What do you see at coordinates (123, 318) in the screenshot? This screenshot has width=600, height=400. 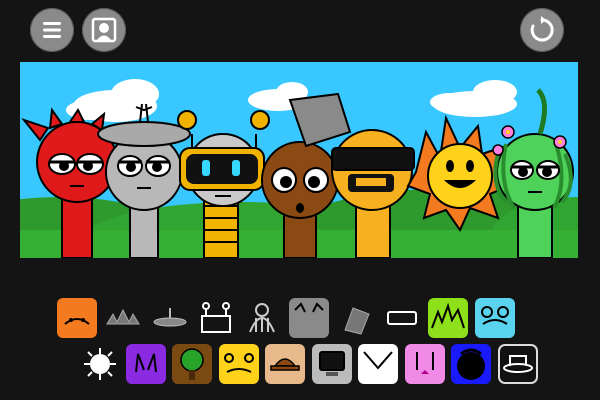 I see `gray-spikes-slot` at bounding box center [123, 318].